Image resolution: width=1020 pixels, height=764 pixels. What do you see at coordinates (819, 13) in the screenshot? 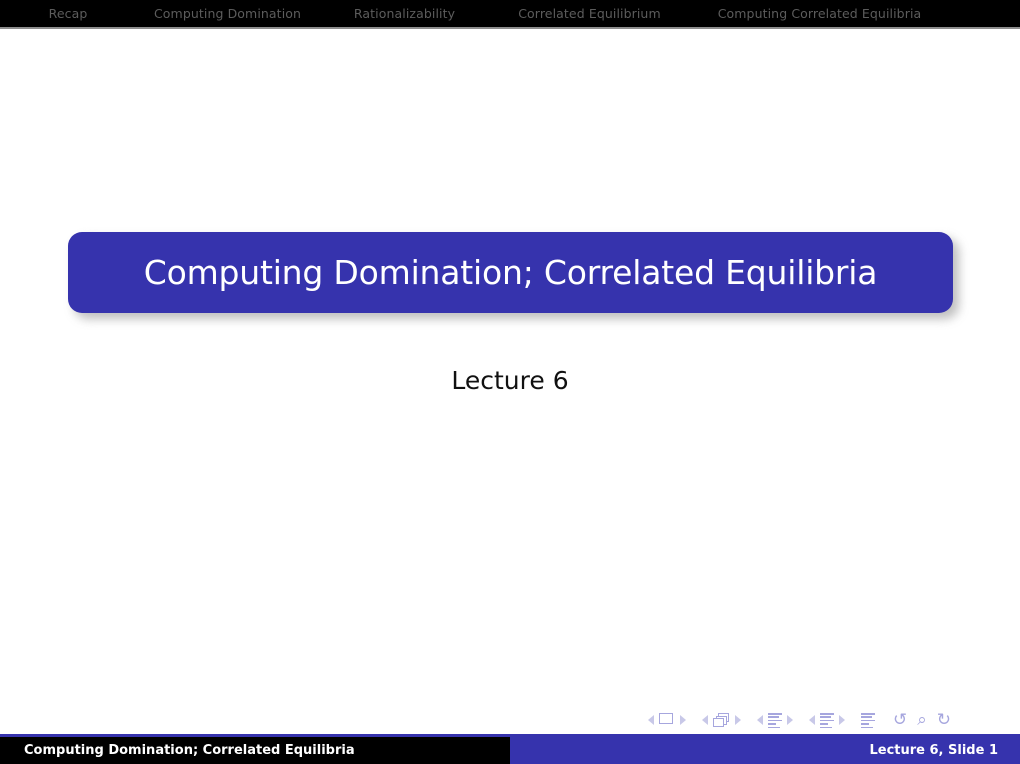
I see `nav-item-computing-correlated-equilibria: Computing Correlated Equilibria` at bounding box center [819, 13].